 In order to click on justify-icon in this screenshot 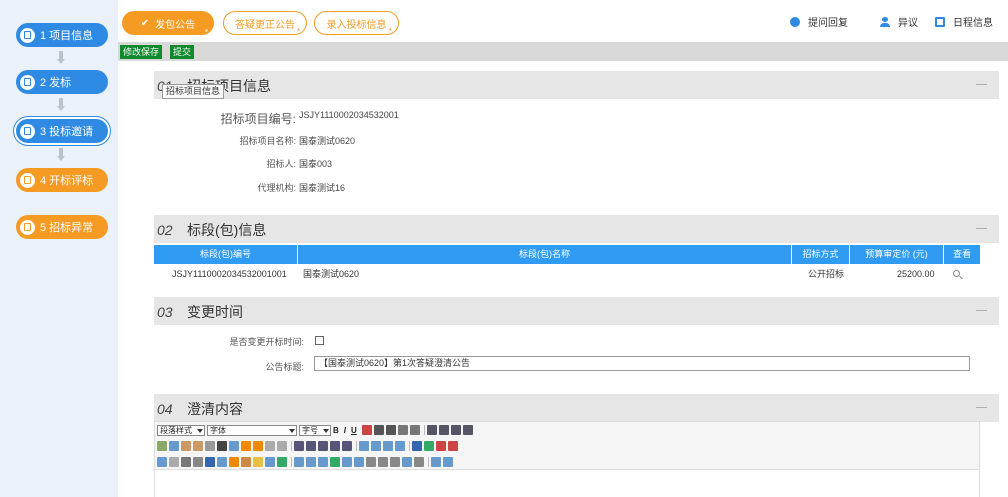, I will do `click(467, 430)`.